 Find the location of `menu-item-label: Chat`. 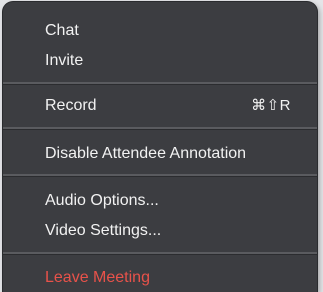

menu-item-label: Chat is located at coordinates (62, 30).